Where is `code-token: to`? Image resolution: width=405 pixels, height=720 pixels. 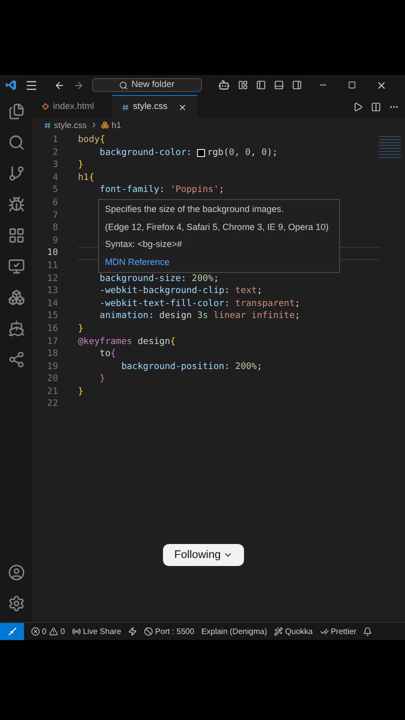 code-token: to is located at coordinates (104, 354).